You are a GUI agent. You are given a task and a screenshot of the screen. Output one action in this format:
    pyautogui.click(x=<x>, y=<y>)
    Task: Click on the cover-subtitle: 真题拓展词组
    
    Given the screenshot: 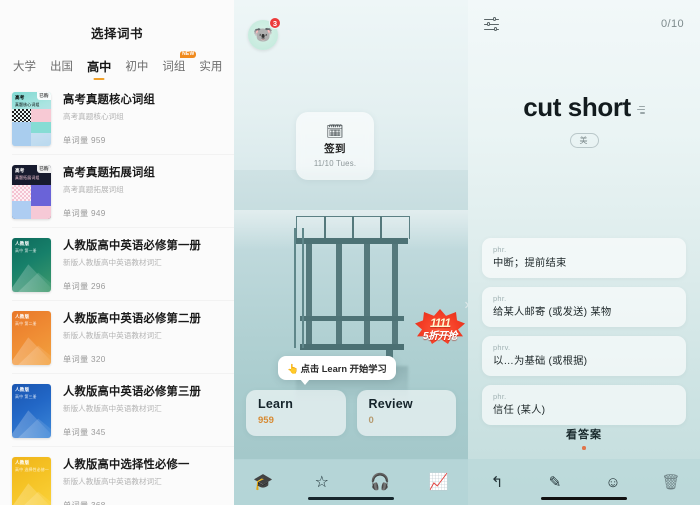 What is the action you would take?
    pyautogui.click(x=27, y=177)
    